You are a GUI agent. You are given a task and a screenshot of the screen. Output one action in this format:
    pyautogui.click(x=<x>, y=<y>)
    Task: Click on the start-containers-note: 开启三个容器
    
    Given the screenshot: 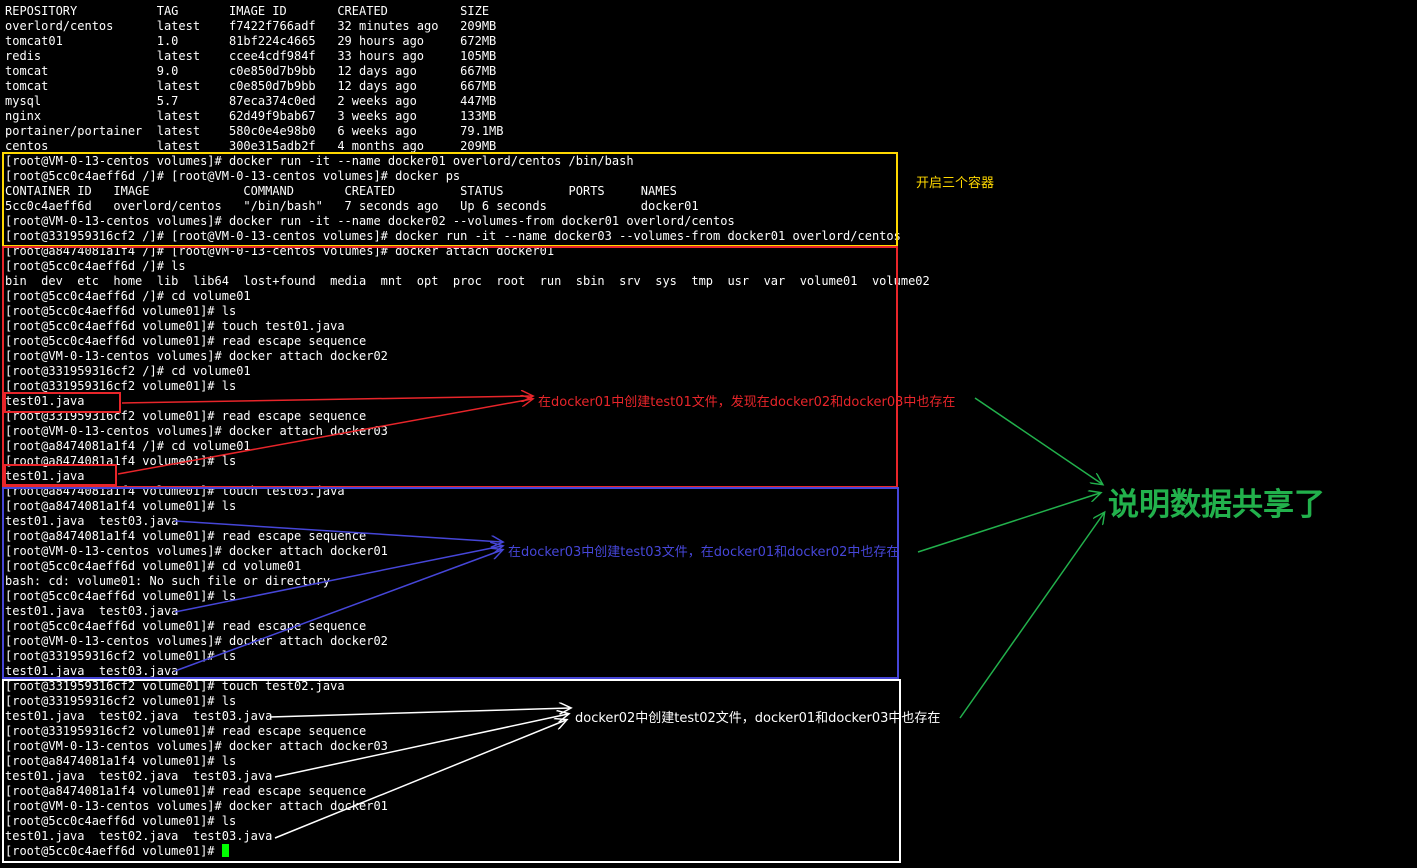 What is the action you would take?
    pyautogui.click(x=955, y=183)
    